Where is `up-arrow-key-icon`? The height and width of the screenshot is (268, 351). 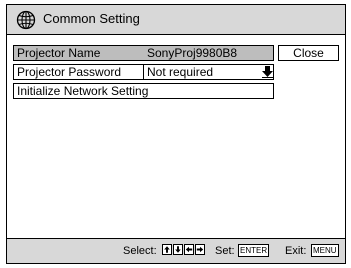 up-arrow-key-icon is located at coordinates (167, 249).